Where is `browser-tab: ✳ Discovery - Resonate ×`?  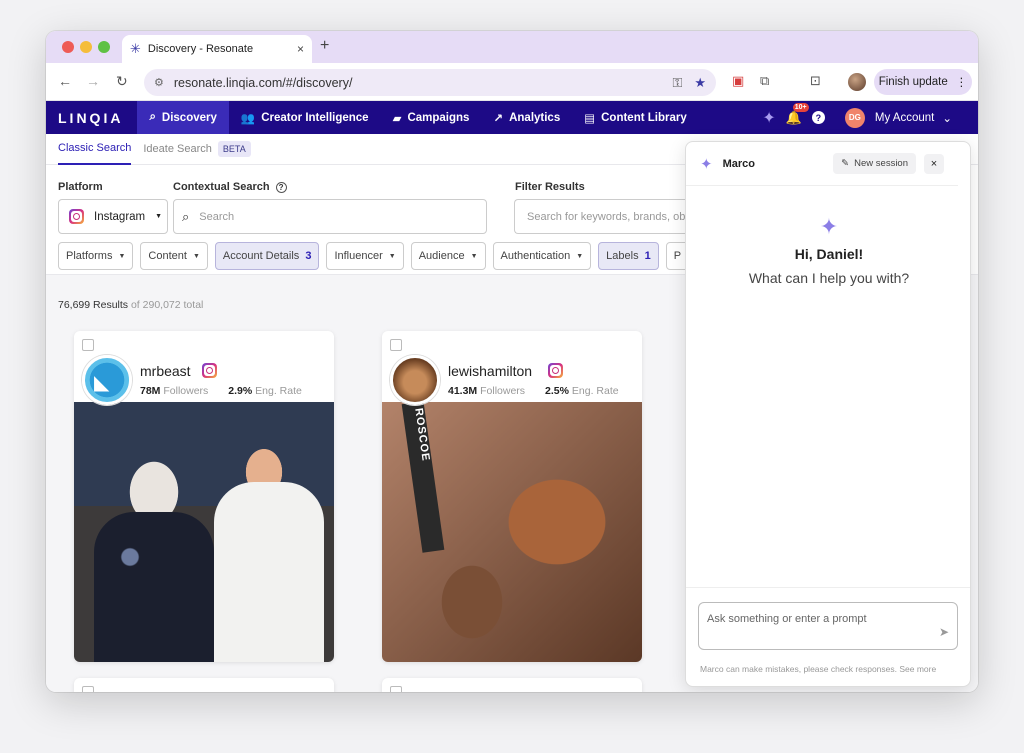 browser-tab: ✳ Discovery - Resonate × is located at coordinates (217, 49).